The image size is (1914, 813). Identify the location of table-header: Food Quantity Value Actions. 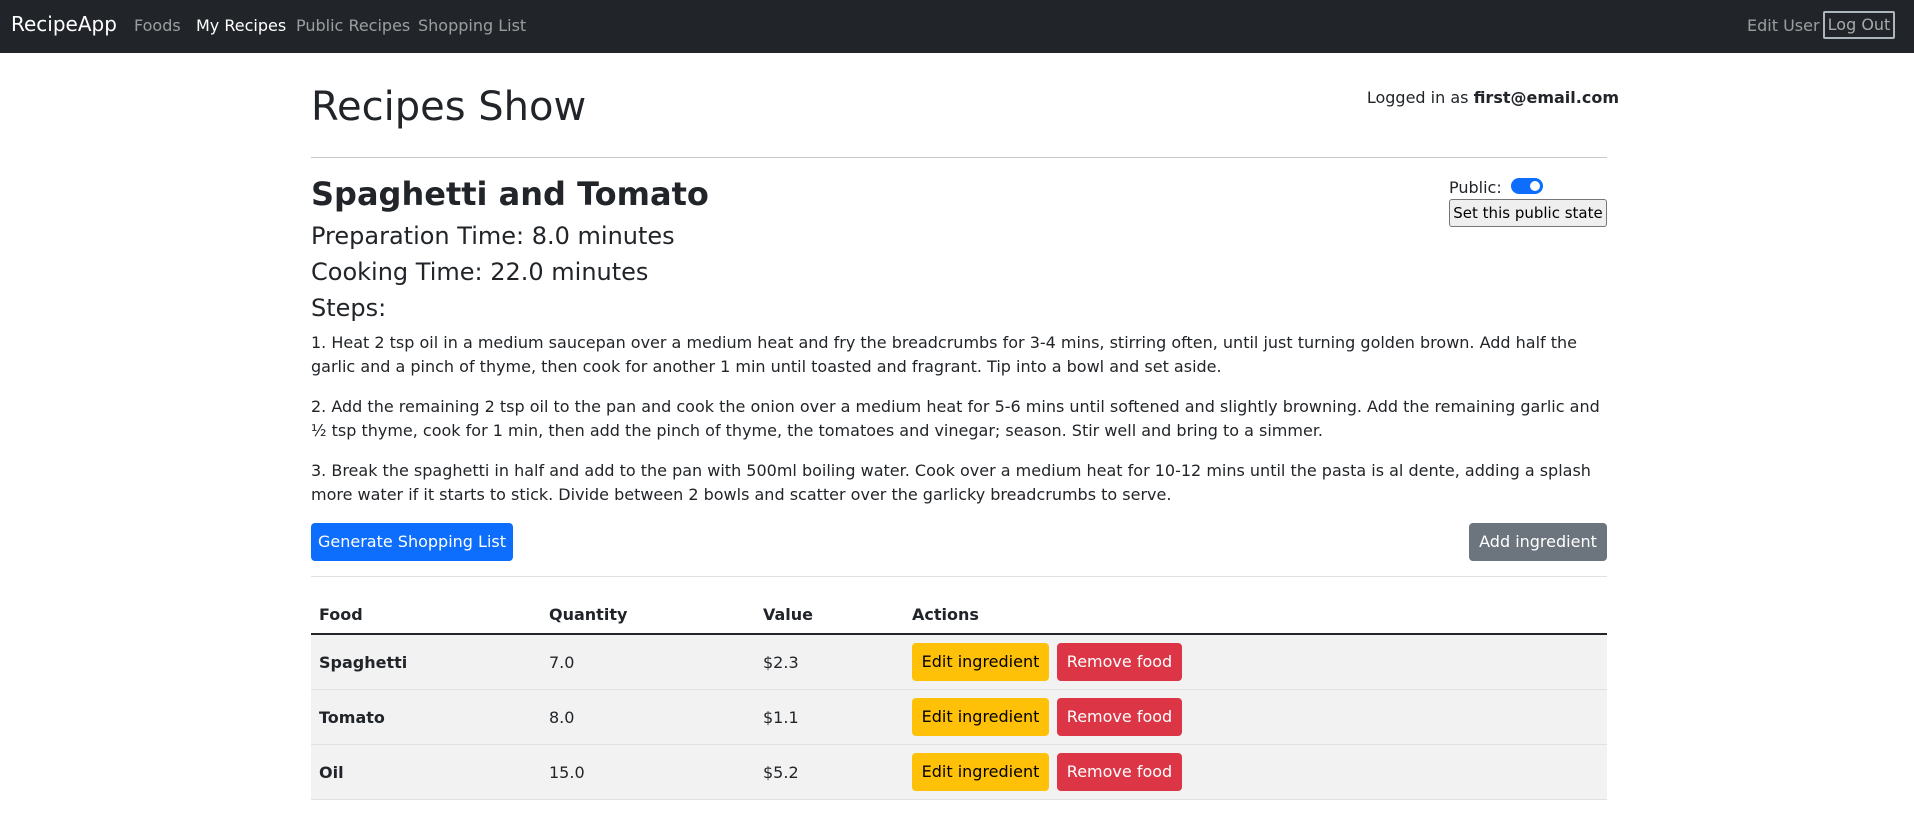
(959, 614).